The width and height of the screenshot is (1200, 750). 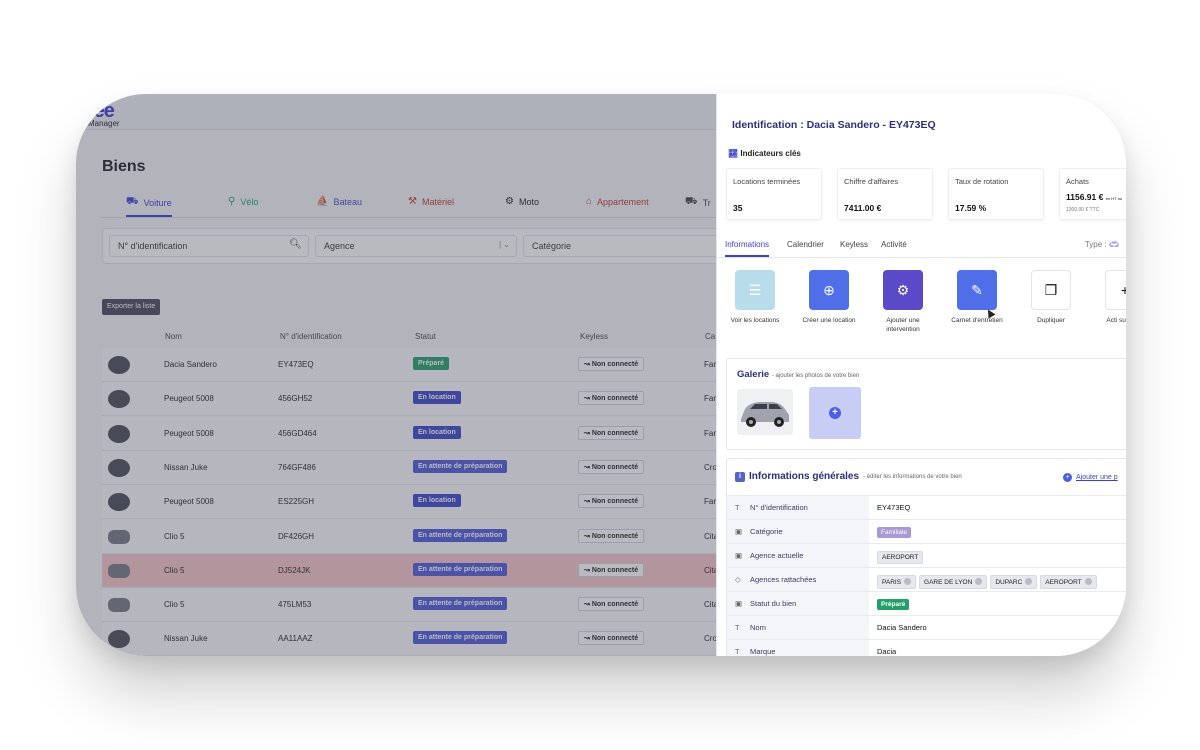 What do you see at coordinates (594, 336) in the screenshot?
I see `header-keyless: Keyless` at bounding box center [594, 336].